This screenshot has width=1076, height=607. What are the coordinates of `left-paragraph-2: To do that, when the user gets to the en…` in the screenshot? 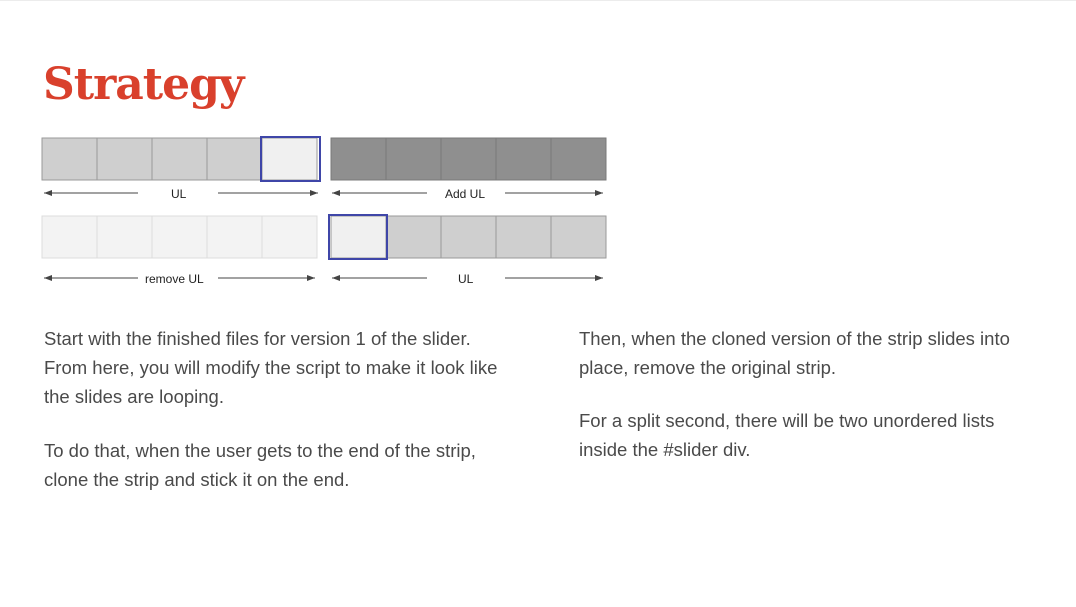 It's located at (260, 465).